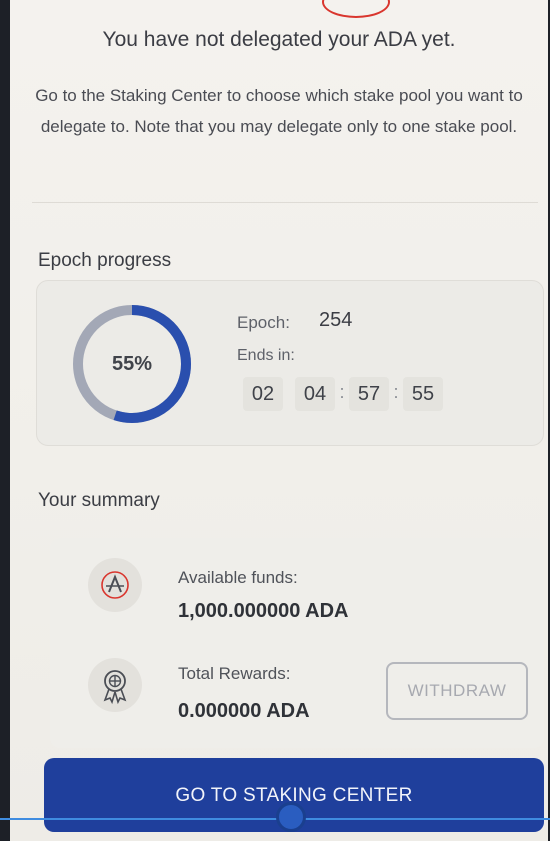  Describe the element at coordinates (291, 817) in the screenshot. I see `media-scrubber-handle` at that location.